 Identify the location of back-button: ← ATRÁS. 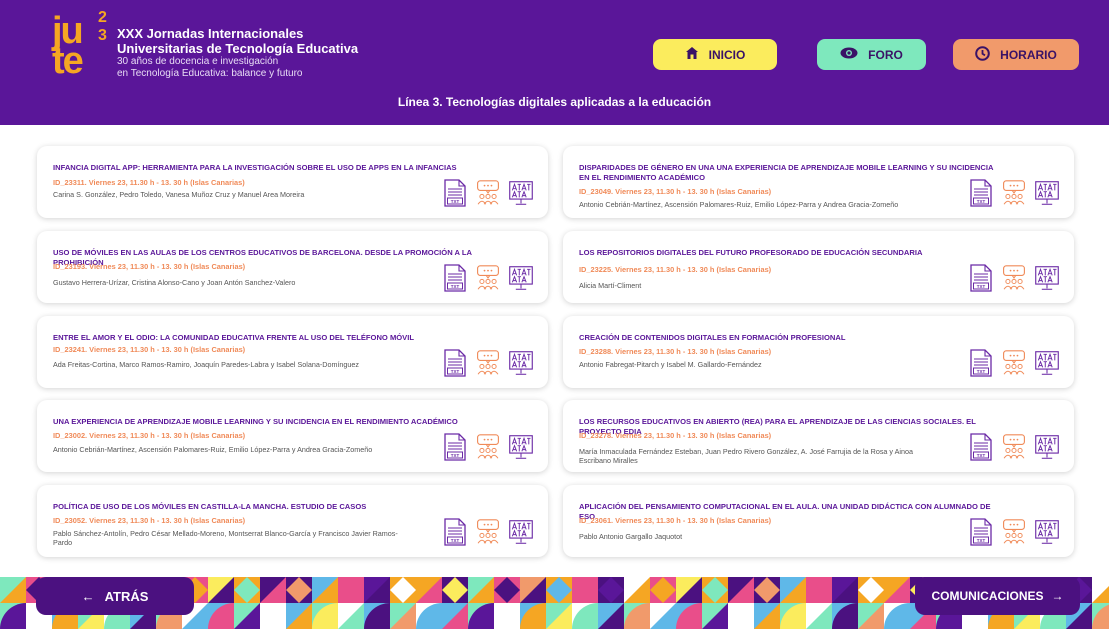
(115, 596).